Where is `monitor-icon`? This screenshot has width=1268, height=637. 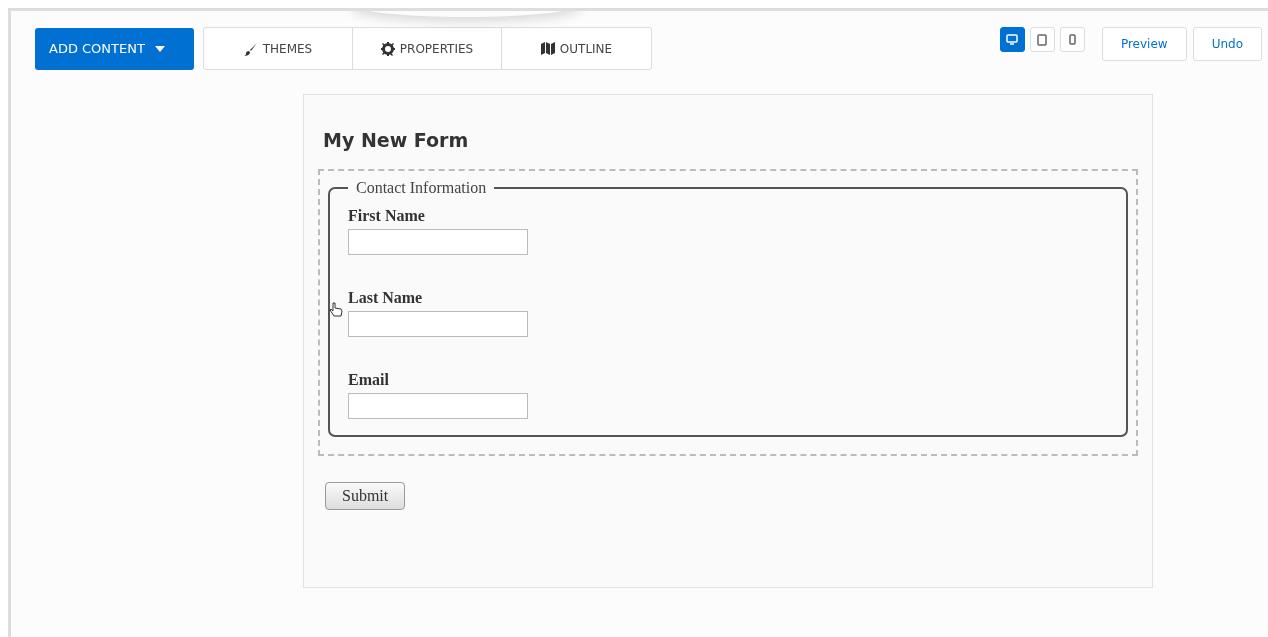
monitor-icon is located at coordinates (1012, 39).